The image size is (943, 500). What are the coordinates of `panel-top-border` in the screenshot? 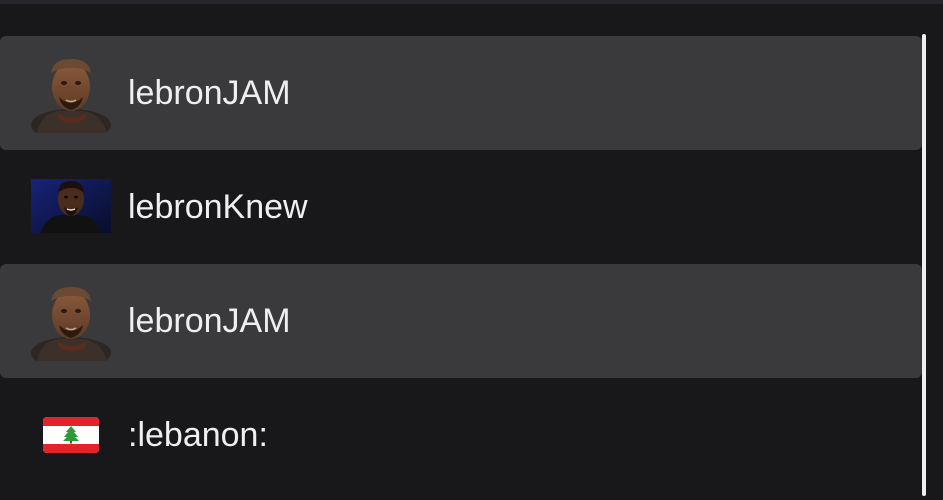 It's located at (471, 2).